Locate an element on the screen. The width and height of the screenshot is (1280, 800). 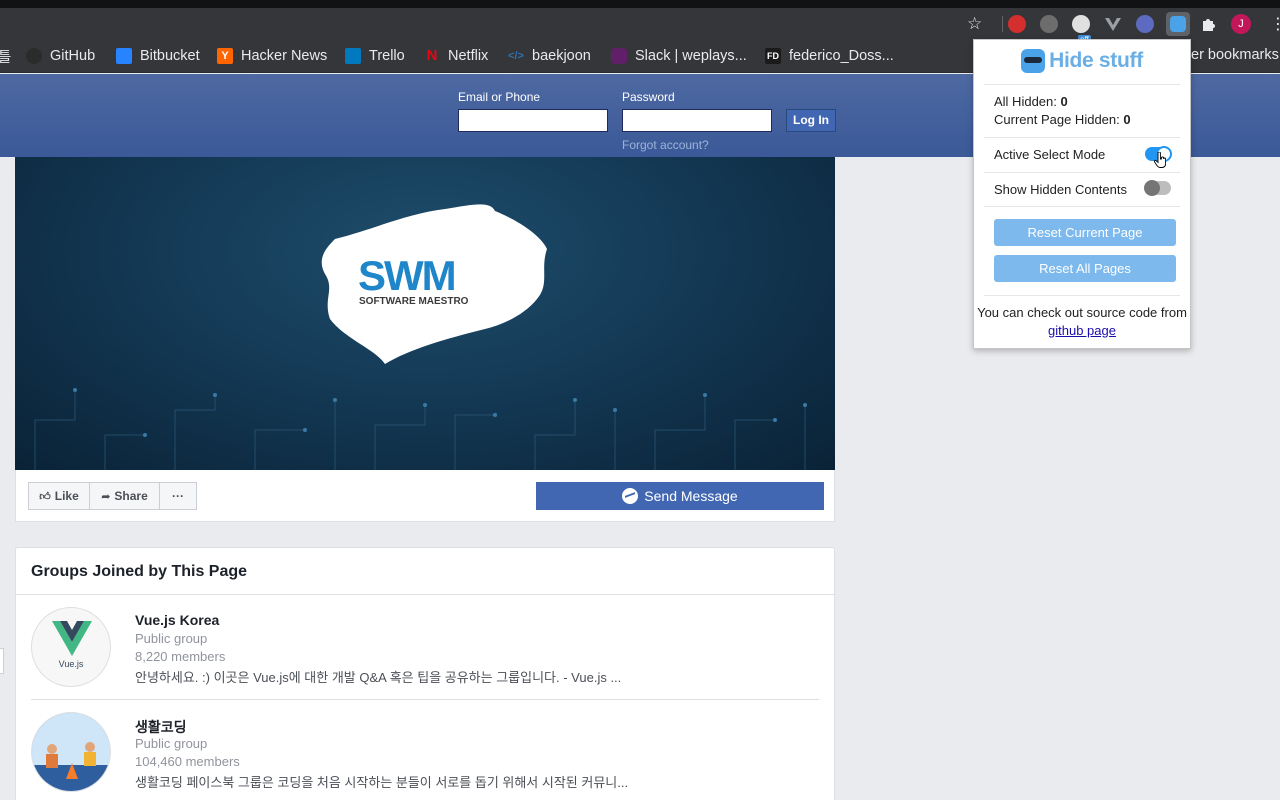
vue-devtools-extension-icon is located at coordinates (1113, 24).